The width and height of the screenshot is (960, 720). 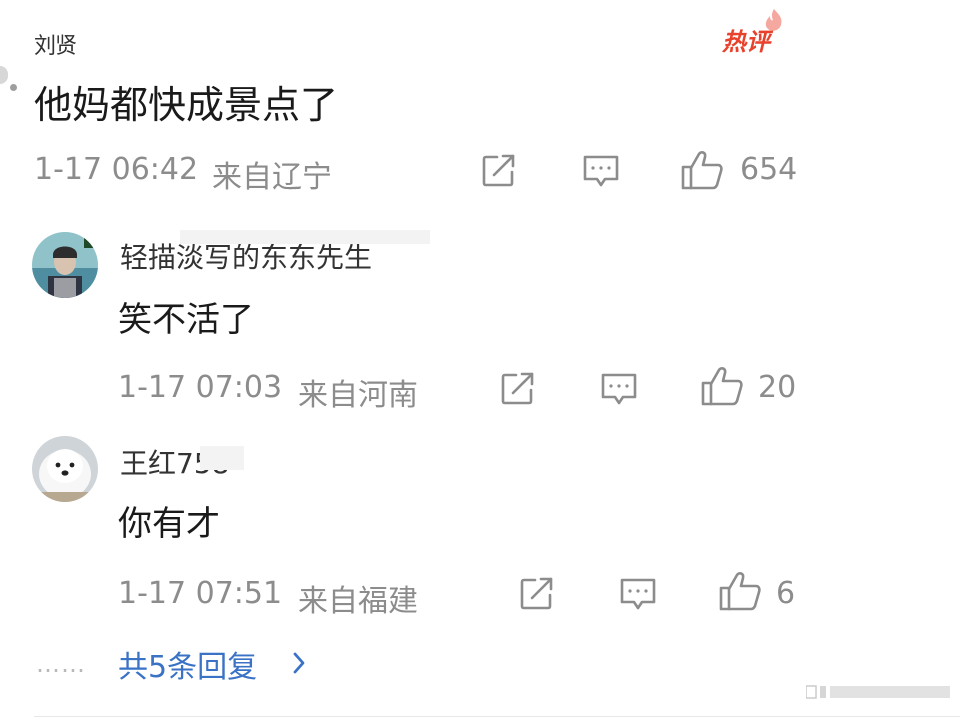 I want to click on divider, so click(x=497, y=716).